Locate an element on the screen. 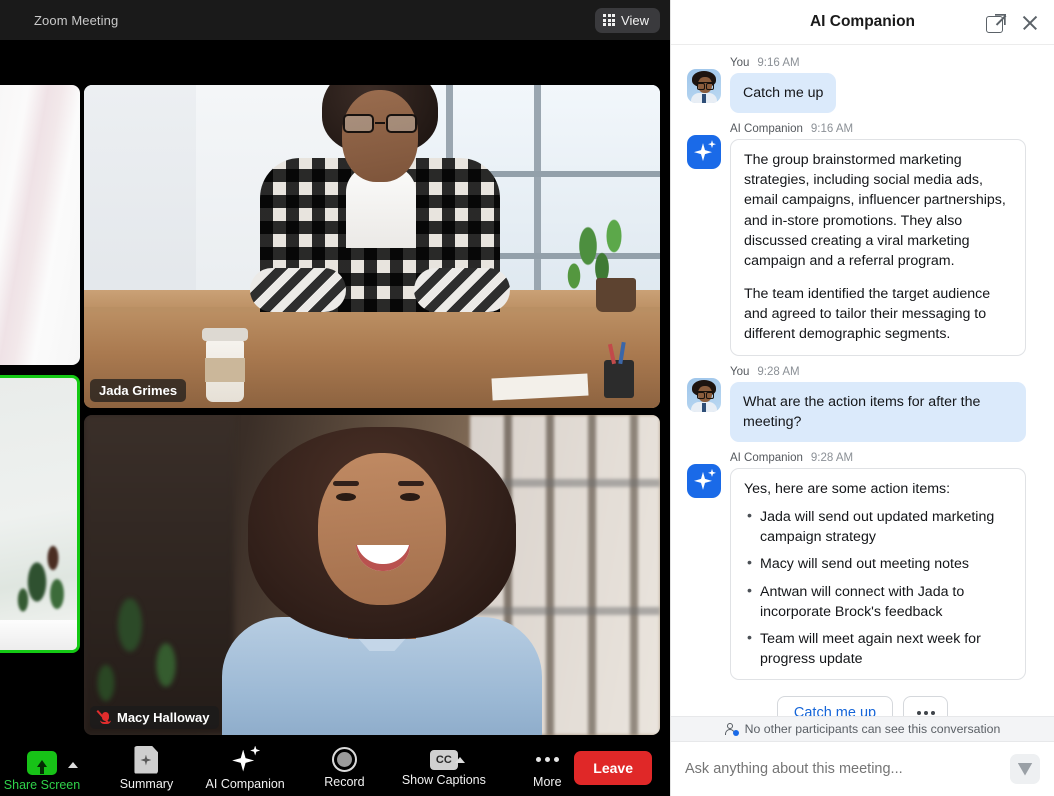 This screenshot has height=796, width=1054. message-text: Catch me up is located at coordinates (783, 93).